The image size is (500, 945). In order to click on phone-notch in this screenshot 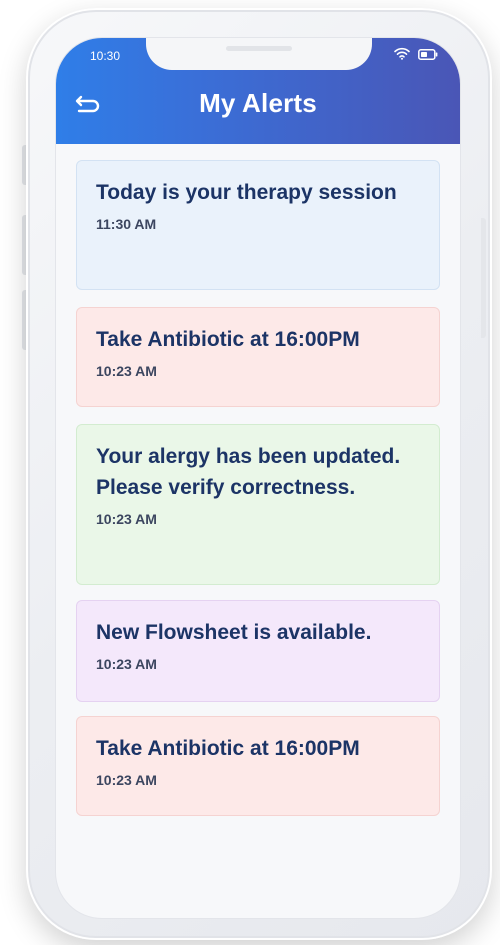, I will do `click(259, 54)`.